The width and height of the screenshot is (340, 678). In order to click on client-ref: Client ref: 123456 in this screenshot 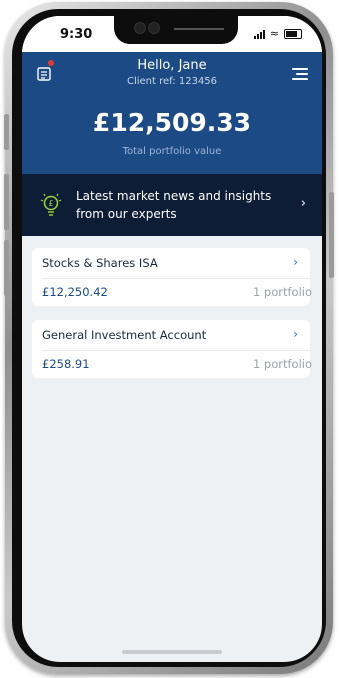, I will do `click(172, 81)`.